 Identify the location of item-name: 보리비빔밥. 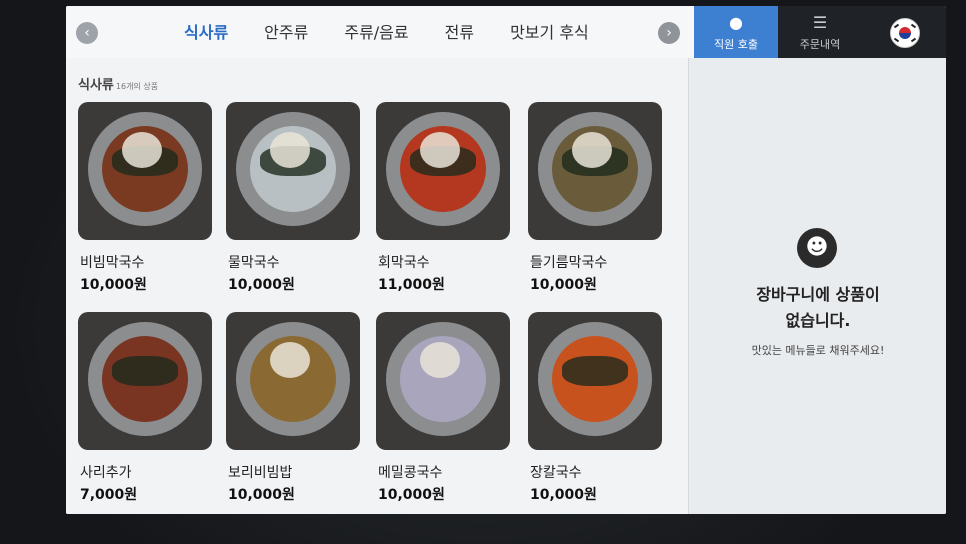
(260, 473).